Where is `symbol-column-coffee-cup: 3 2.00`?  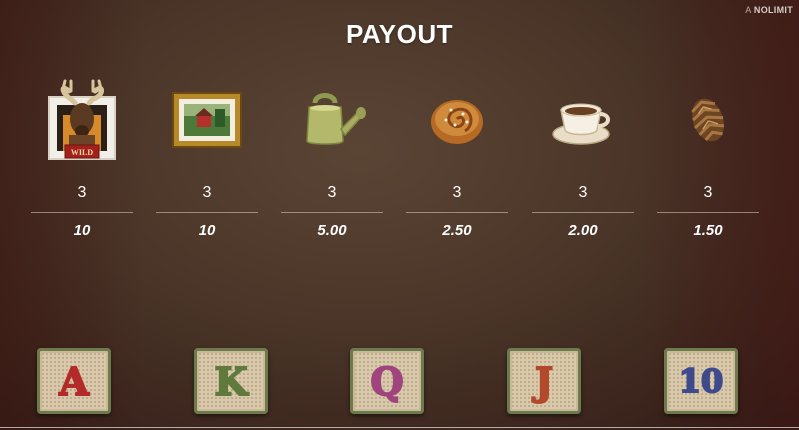
symbol-column-coffee-cup: 3 2.00 is located at coordinates (583, 157).